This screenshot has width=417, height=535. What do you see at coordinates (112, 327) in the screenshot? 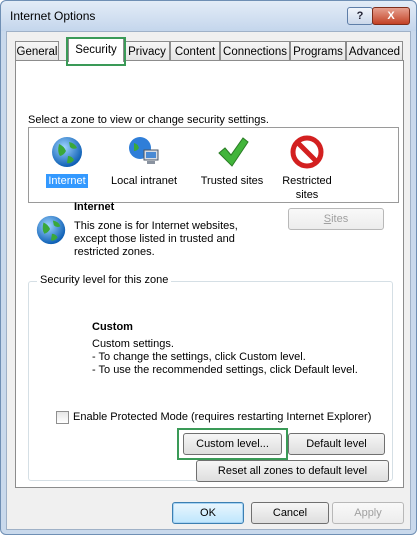
I see `security-level-name: Custom` at bounding box center [112, 327].